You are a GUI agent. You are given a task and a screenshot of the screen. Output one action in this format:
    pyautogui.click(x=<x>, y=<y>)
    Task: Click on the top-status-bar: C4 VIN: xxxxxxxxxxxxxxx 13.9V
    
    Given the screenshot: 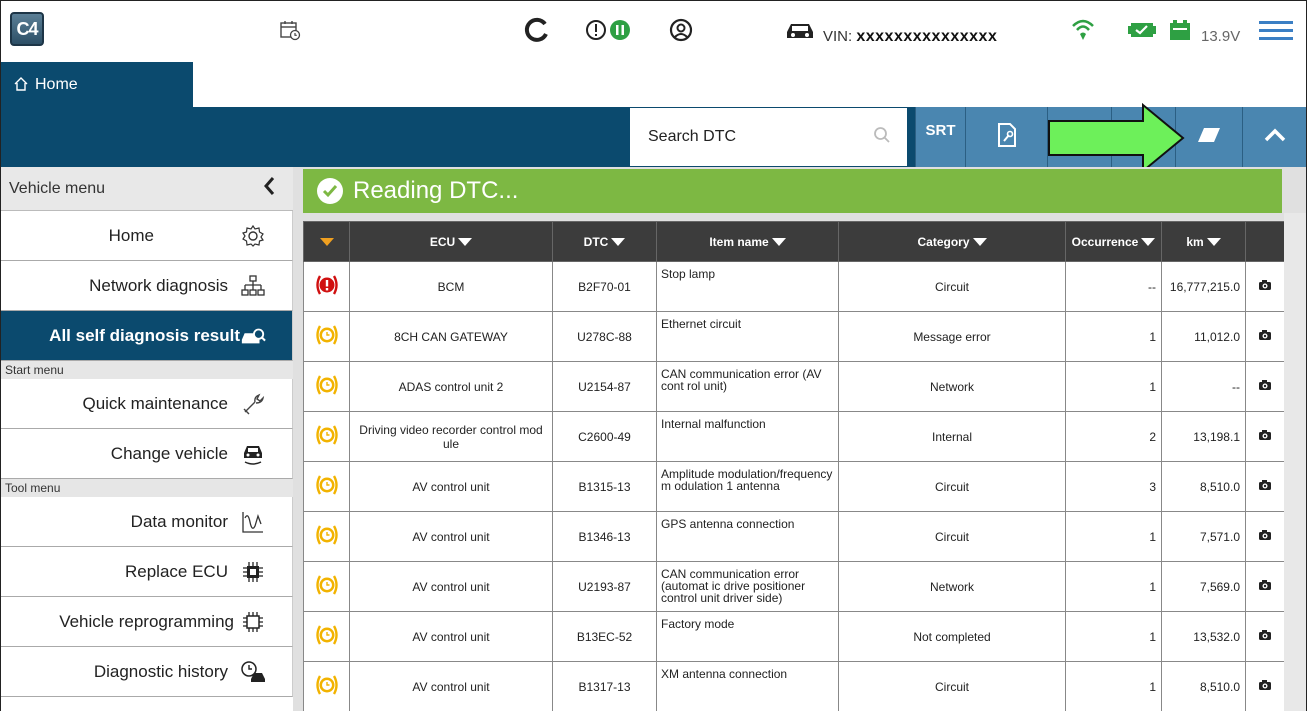 What is the action you would take?
    pyautogui.click(x=653, y=31)
    